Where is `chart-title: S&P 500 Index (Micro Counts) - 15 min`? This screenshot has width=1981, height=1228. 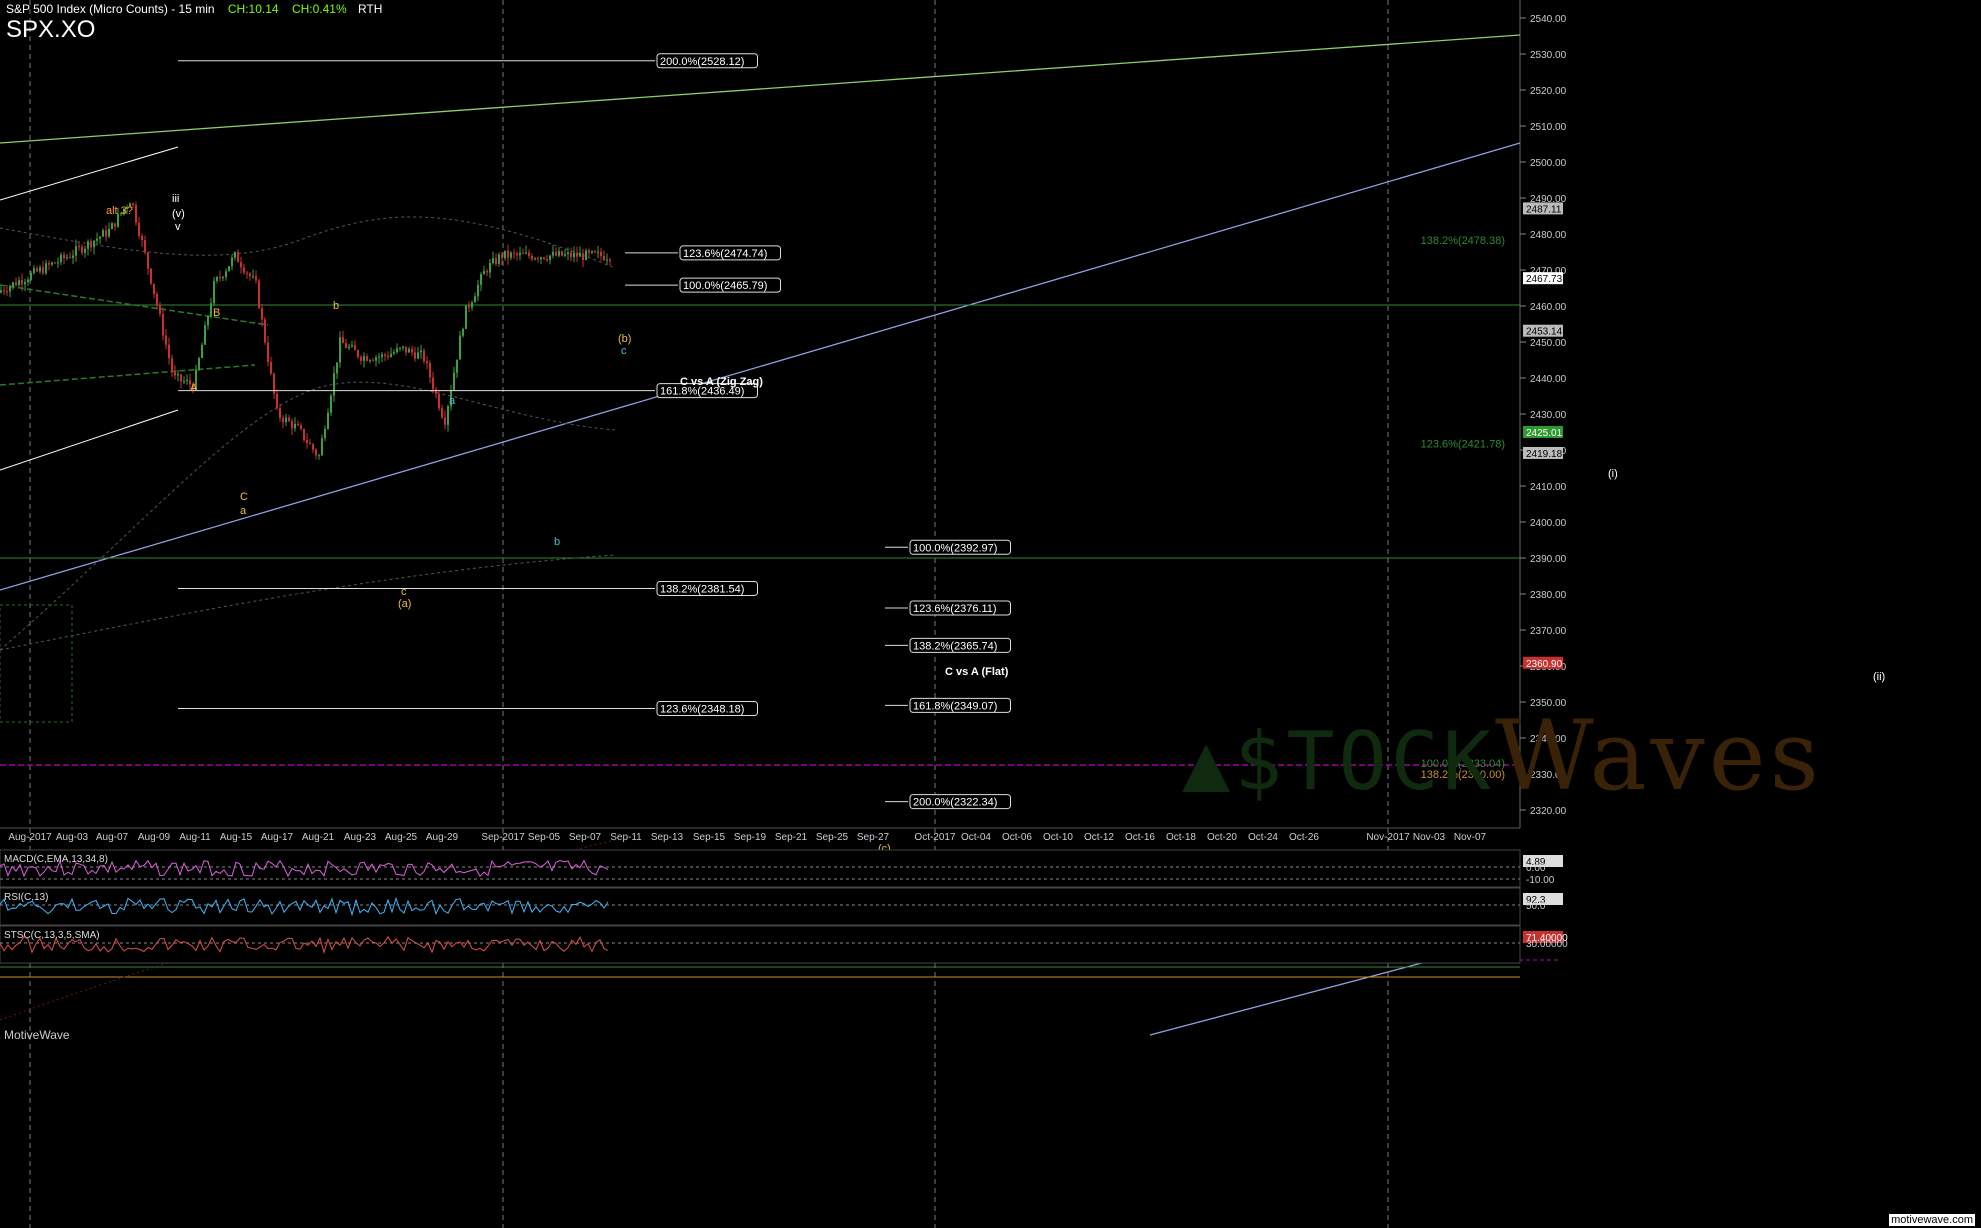
chart-title: S&P 500 Index (Micro Counts) - 15 min is located at coordinates (110, 9).